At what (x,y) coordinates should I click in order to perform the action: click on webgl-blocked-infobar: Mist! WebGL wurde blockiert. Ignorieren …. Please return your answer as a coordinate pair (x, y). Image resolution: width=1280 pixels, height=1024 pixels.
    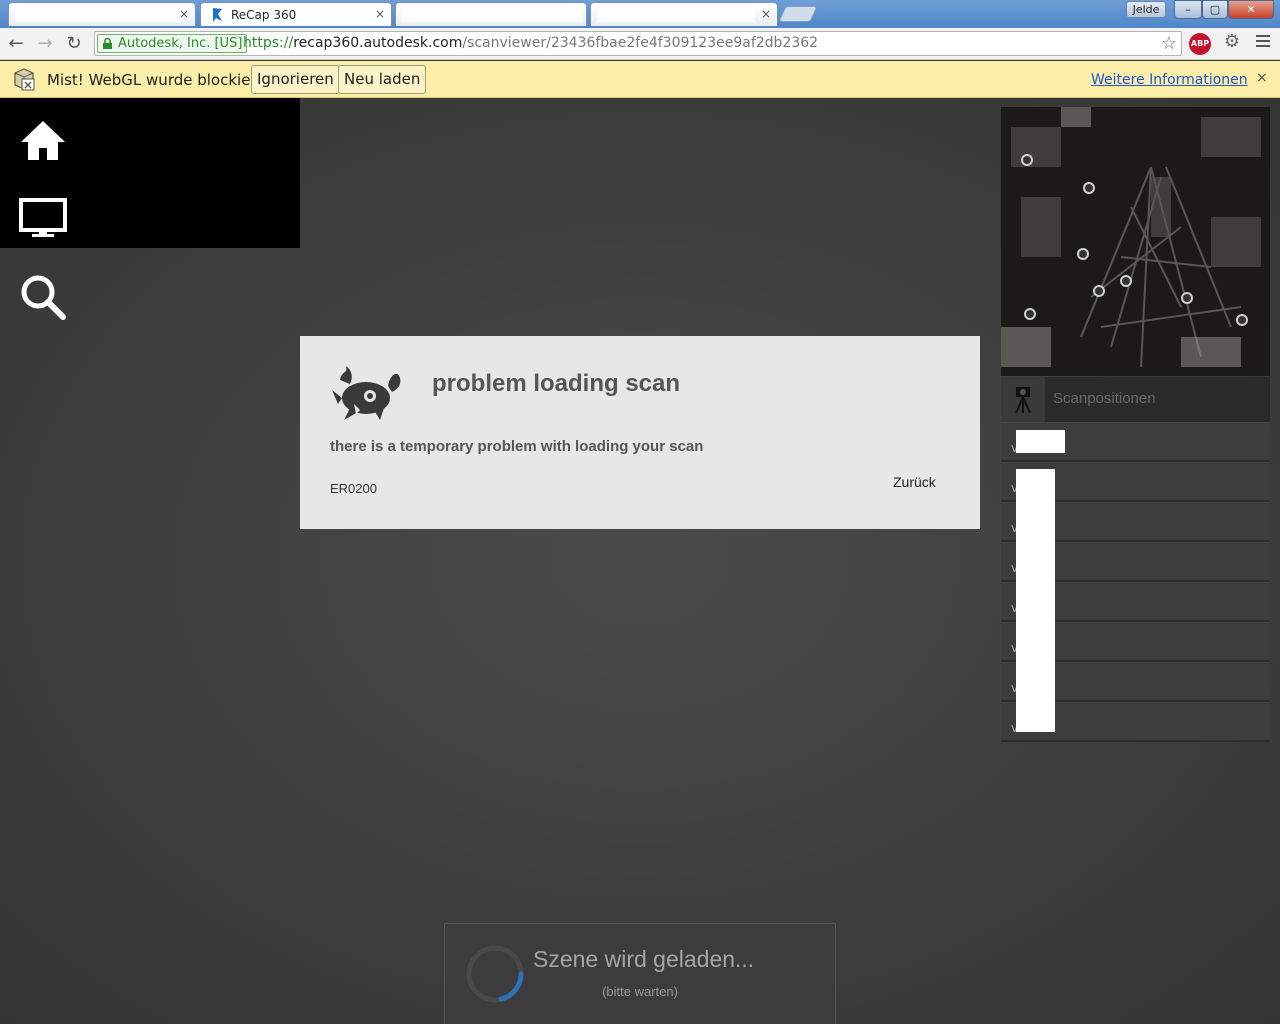
    Looking at the image, I should click on (640, 79).